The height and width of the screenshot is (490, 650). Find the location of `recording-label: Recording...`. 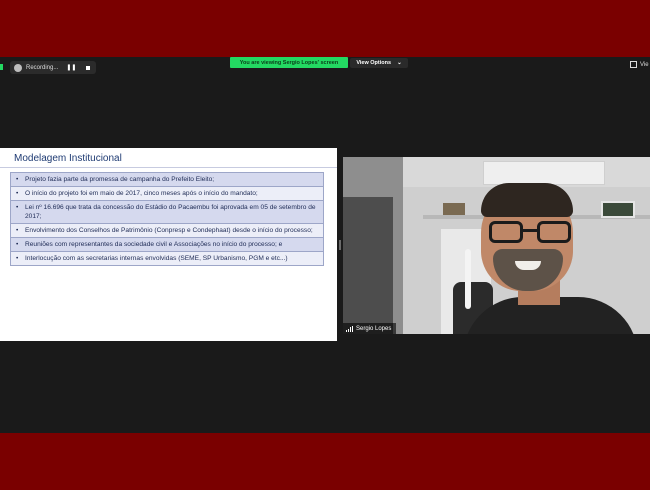

recording-label: Recording... is located at coordinates (42, 67).